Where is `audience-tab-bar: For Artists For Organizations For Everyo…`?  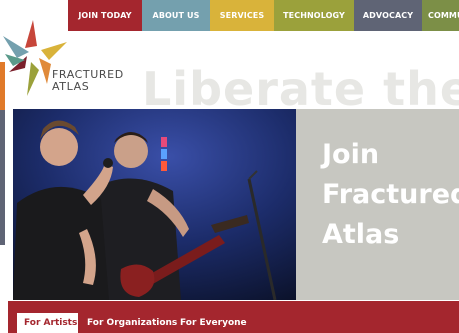
audience-tab-bar: For Artists For Organizations For Everyo… is located at coordinates (233, 317).